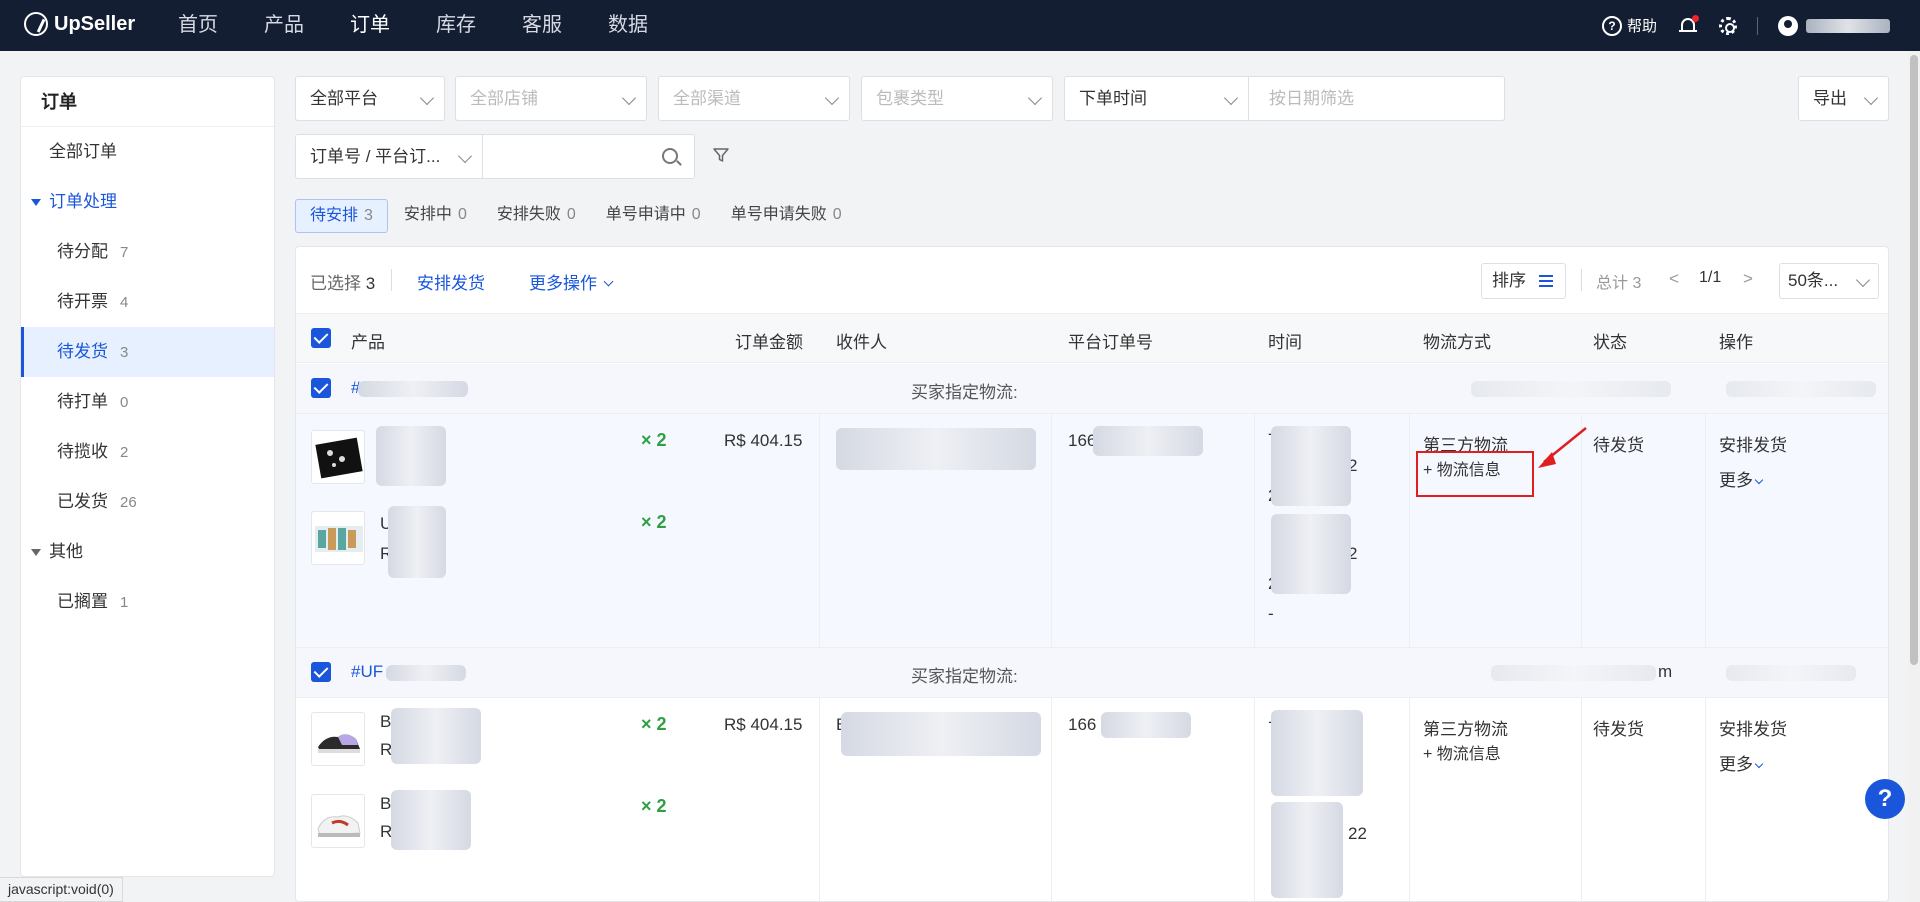 The height and width of the screenshot is (902, 1920). What do you see at coordinates (1885, 799) in the screenshot?
I see `floating-help-button: ?` at bounding box center [1885, 799].